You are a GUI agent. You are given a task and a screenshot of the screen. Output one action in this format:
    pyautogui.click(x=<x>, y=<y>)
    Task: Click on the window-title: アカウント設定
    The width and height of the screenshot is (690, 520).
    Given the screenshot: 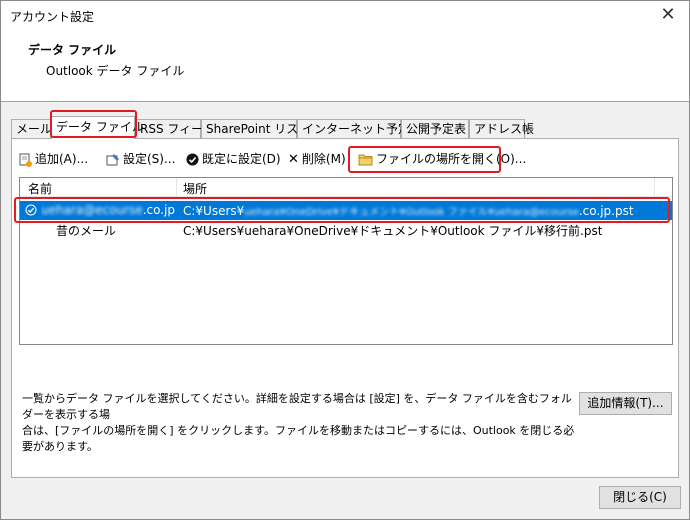 What is the action you would take?
    pyautogui.click(x=52, y=17)
    